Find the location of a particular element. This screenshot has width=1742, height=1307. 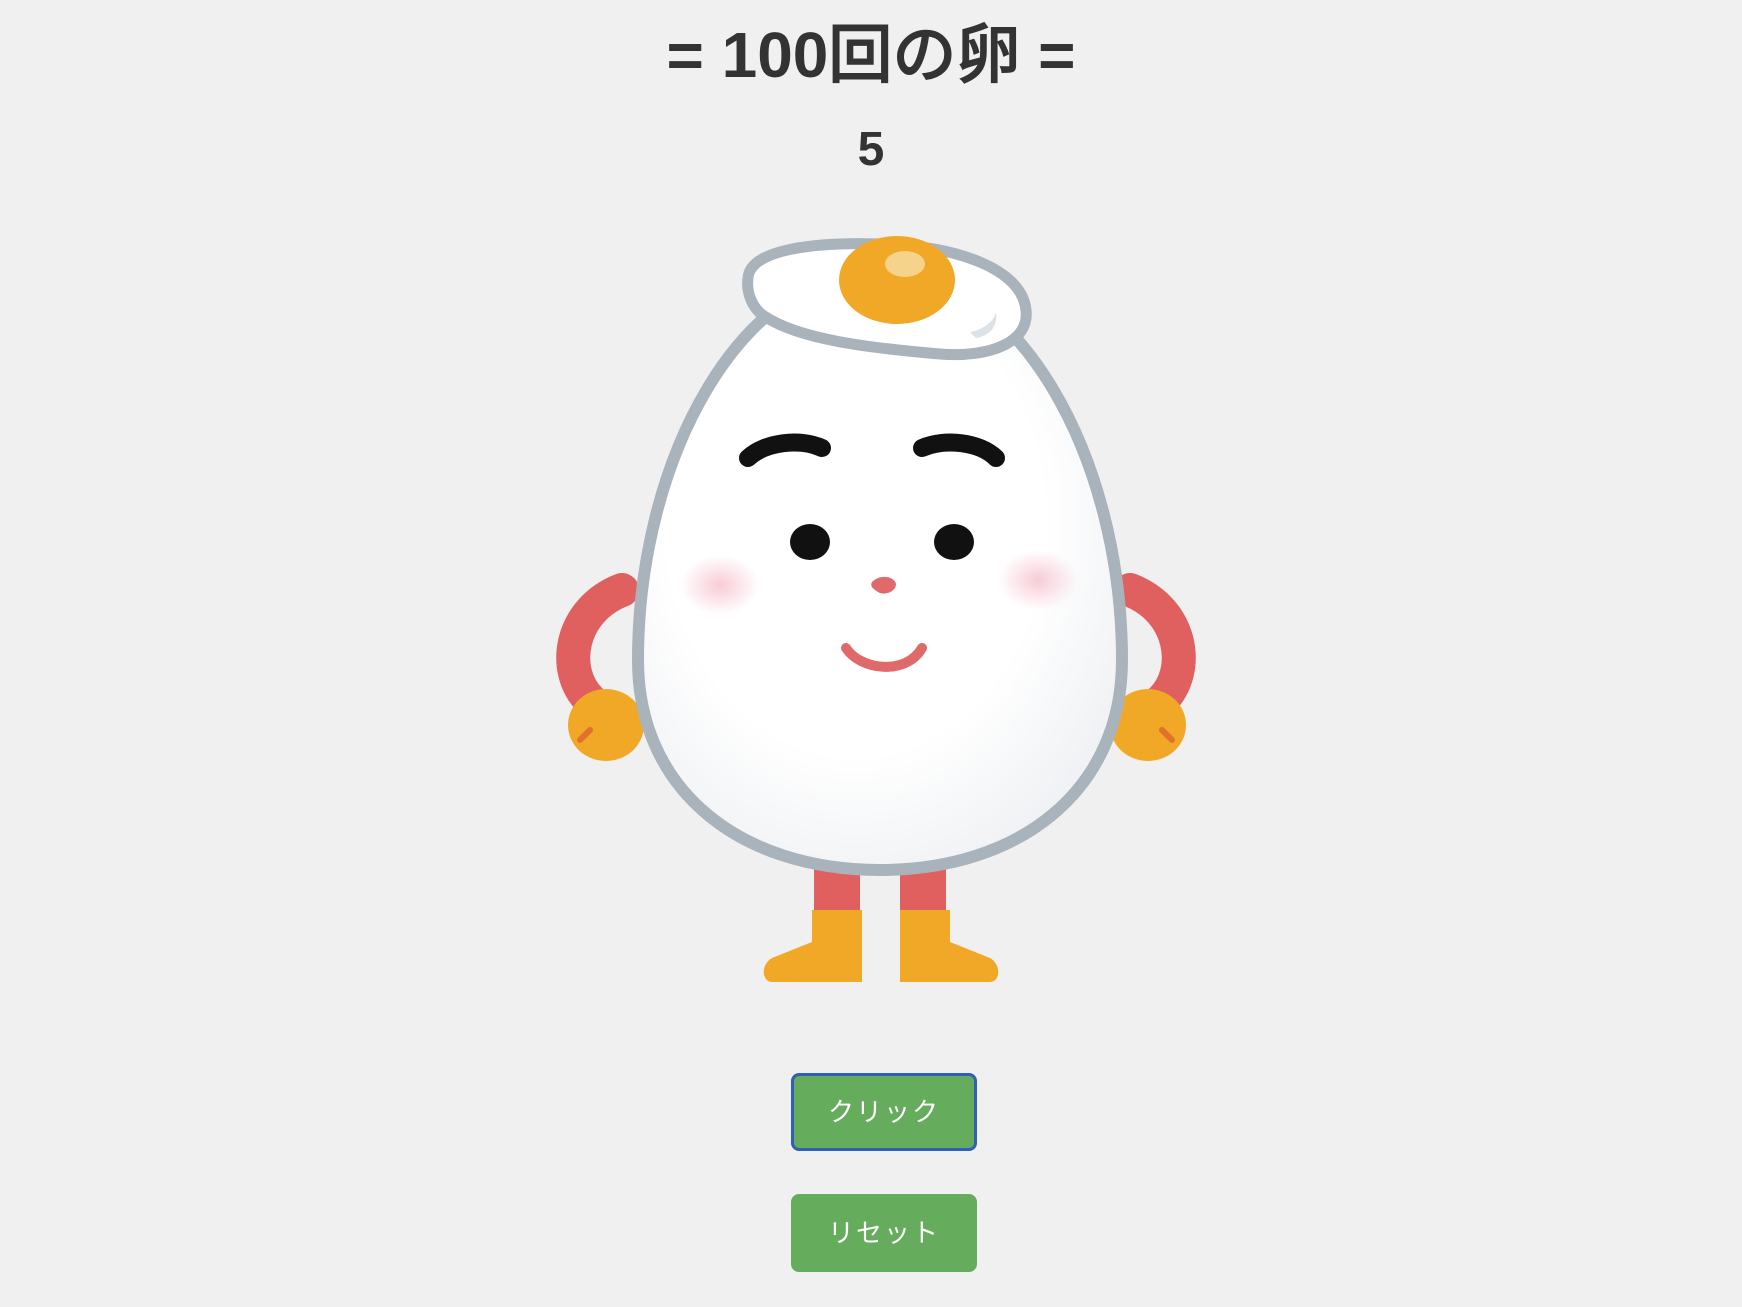

click-counter: 5 is located at coordinates (871, 149).